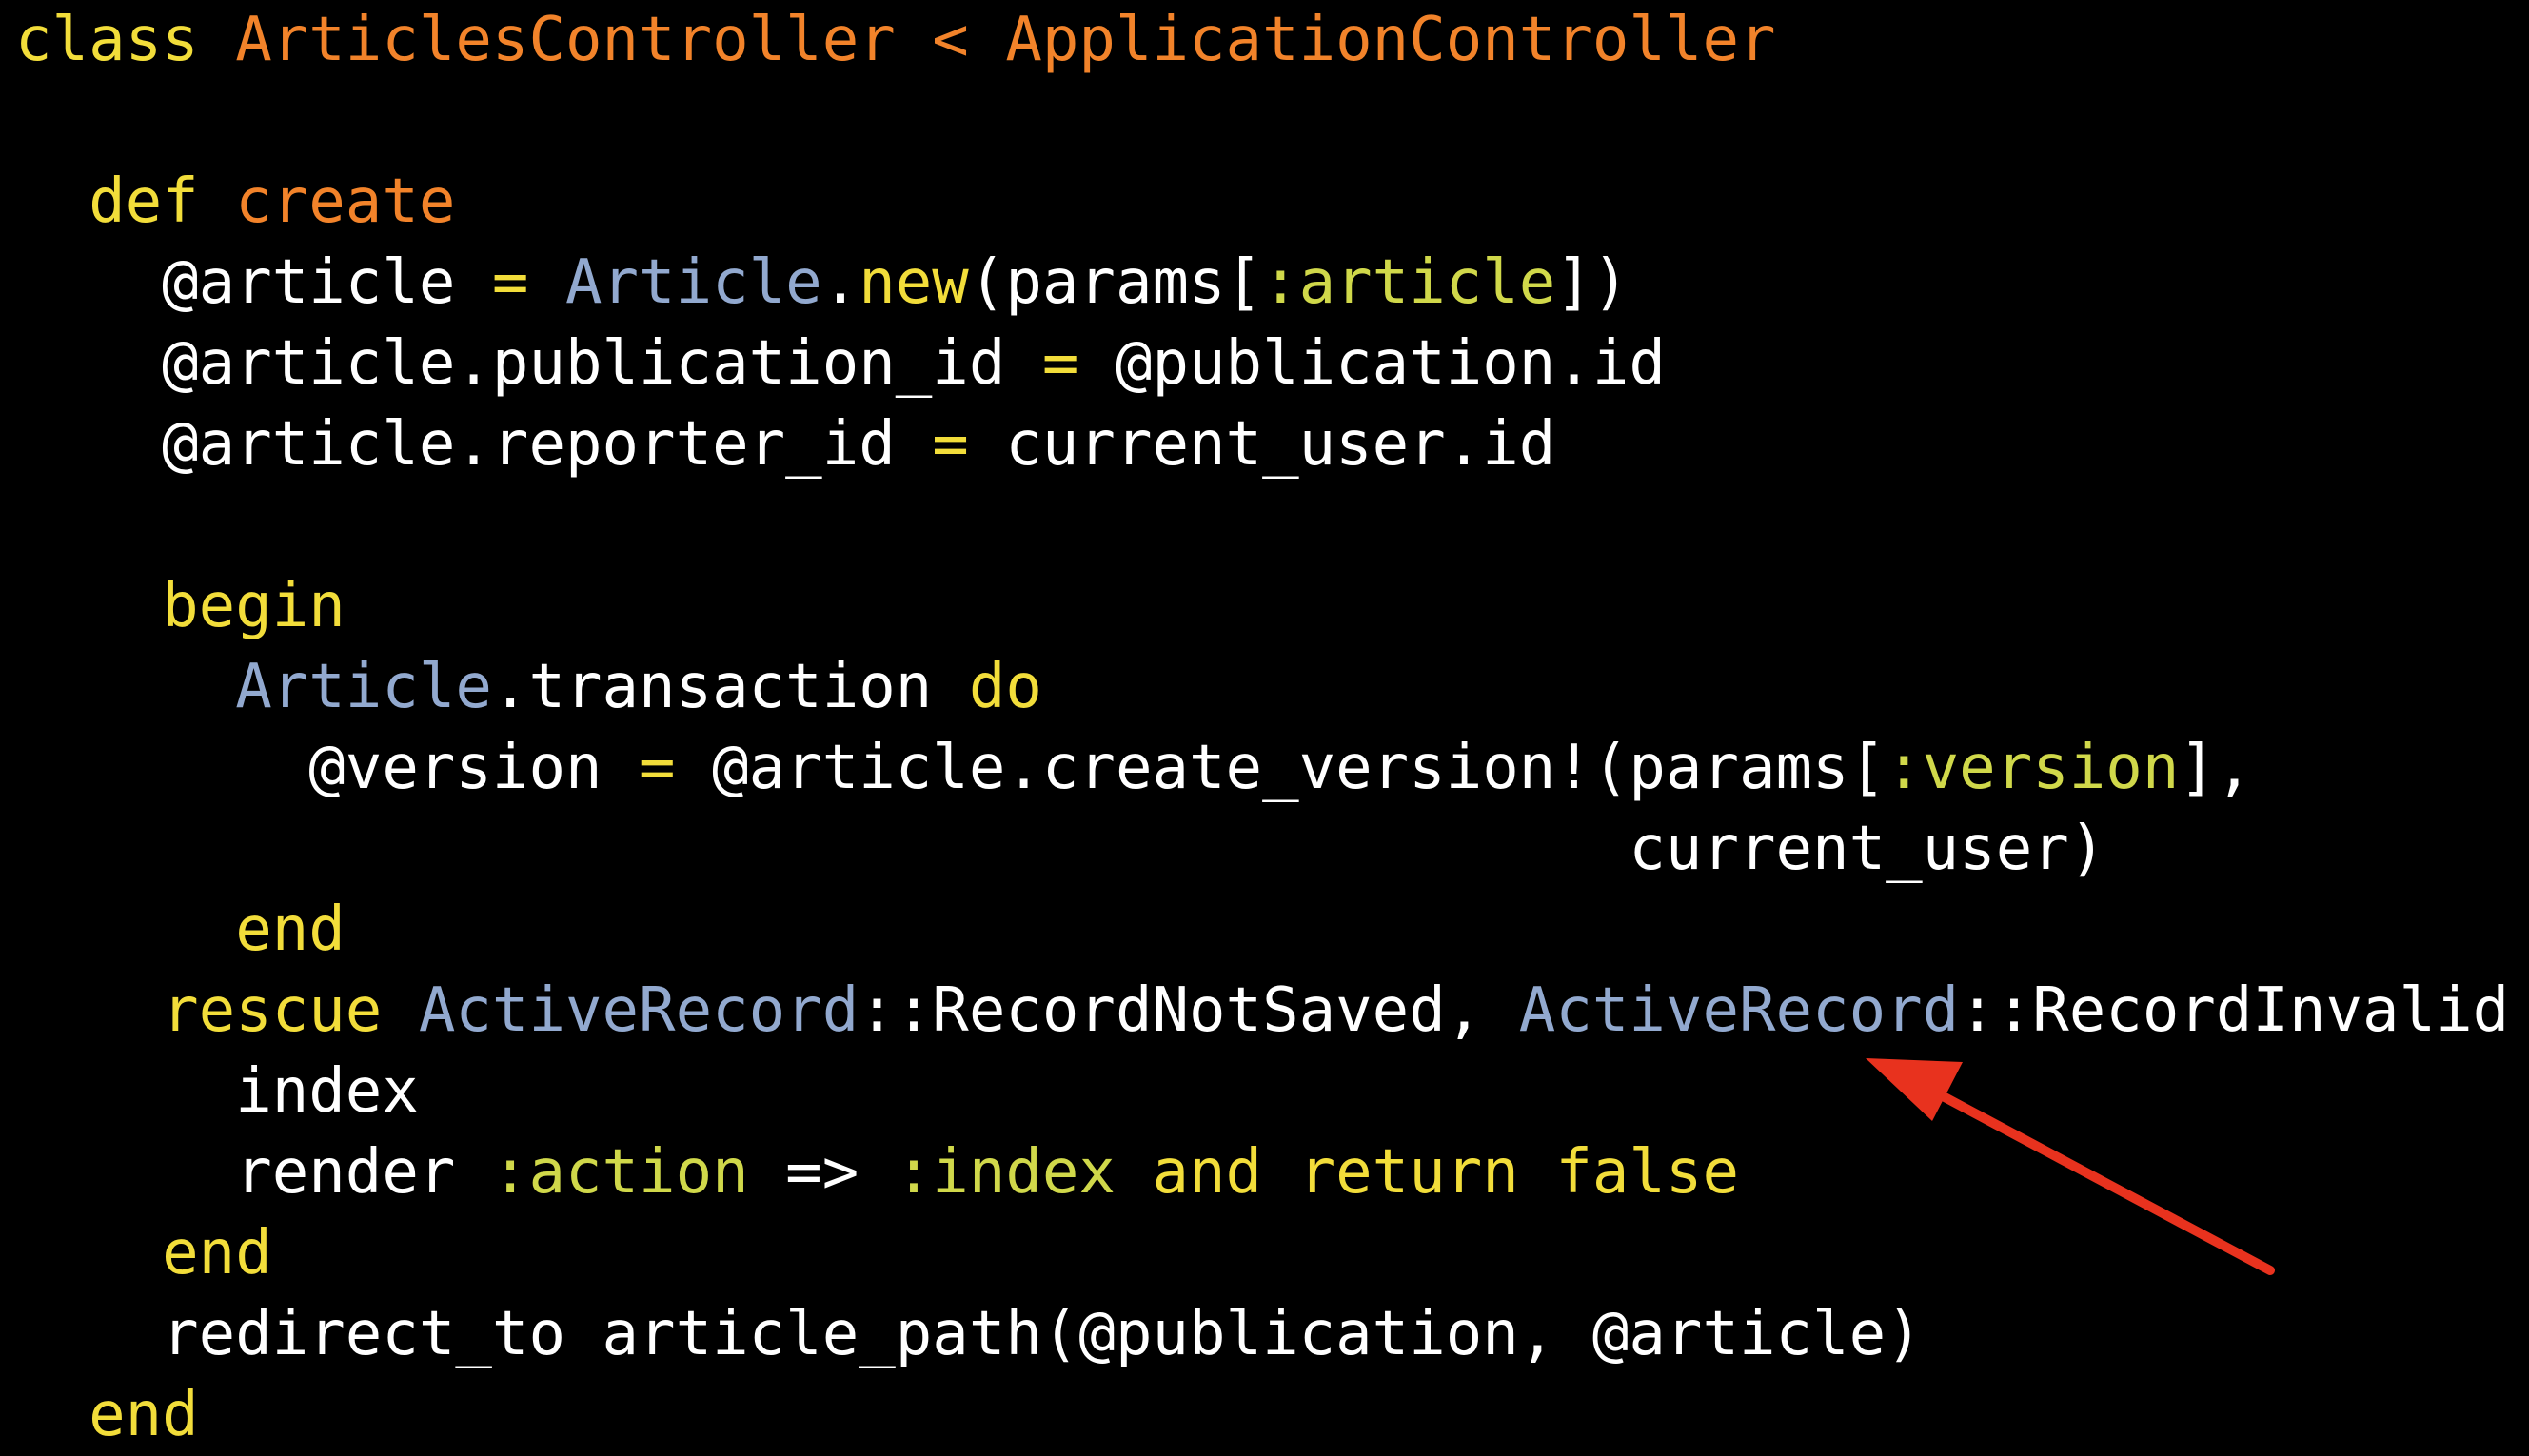  What do you see at coordinates (2094, 1176) in the screenshot?
I see `arrow-shaft` at bounding box center [2094, 1176].